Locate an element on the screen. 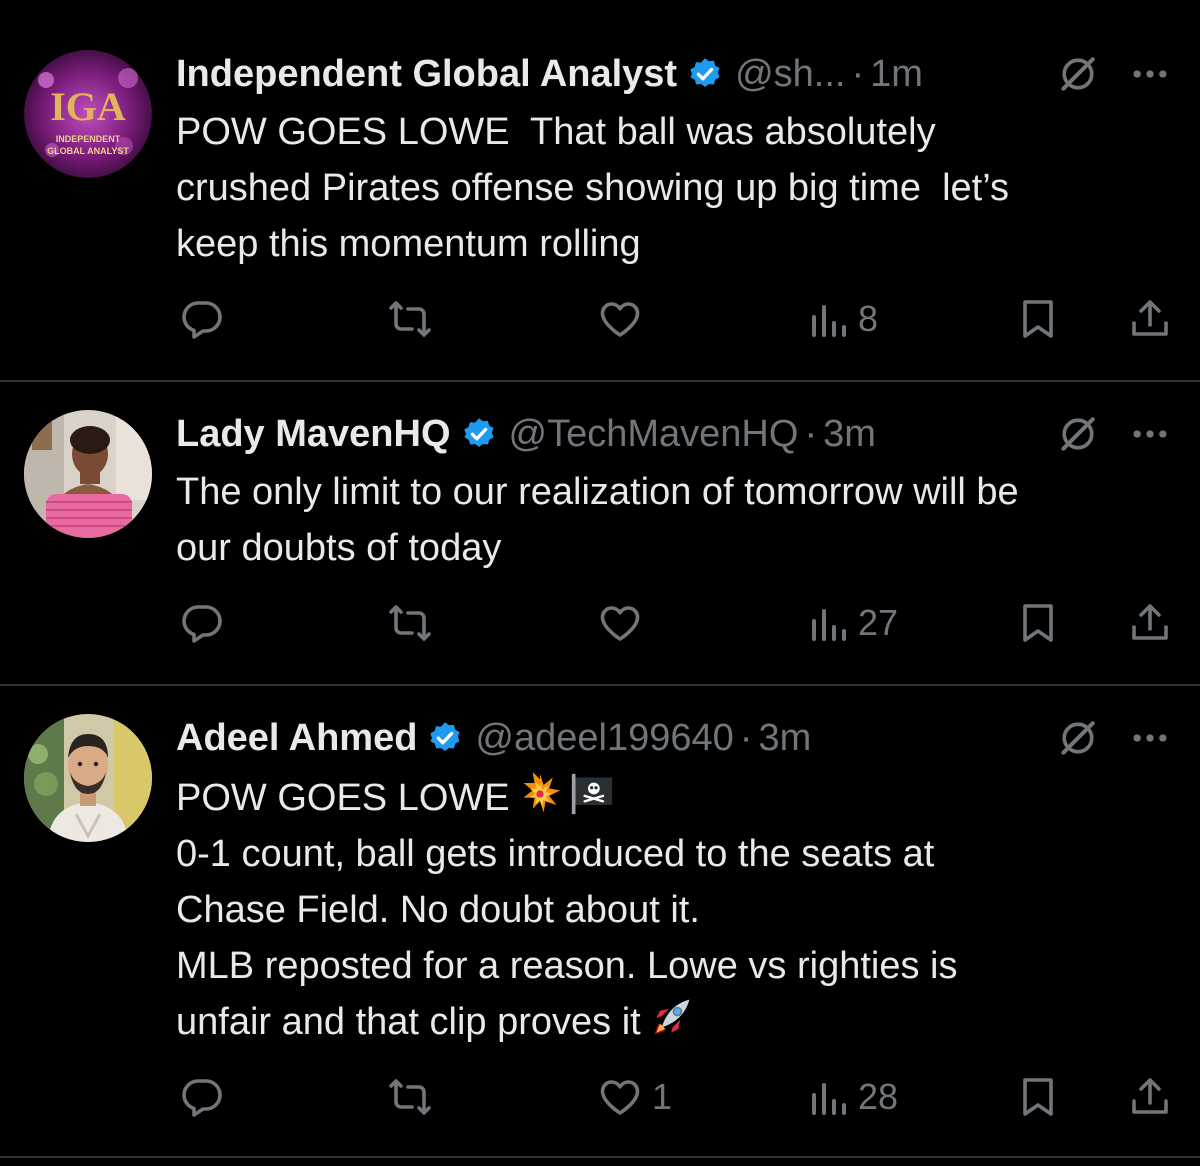 Image resolution: width=1200 pixels, height=1166 pixels. view-count: 28 is located at coordinates (878, 1096).